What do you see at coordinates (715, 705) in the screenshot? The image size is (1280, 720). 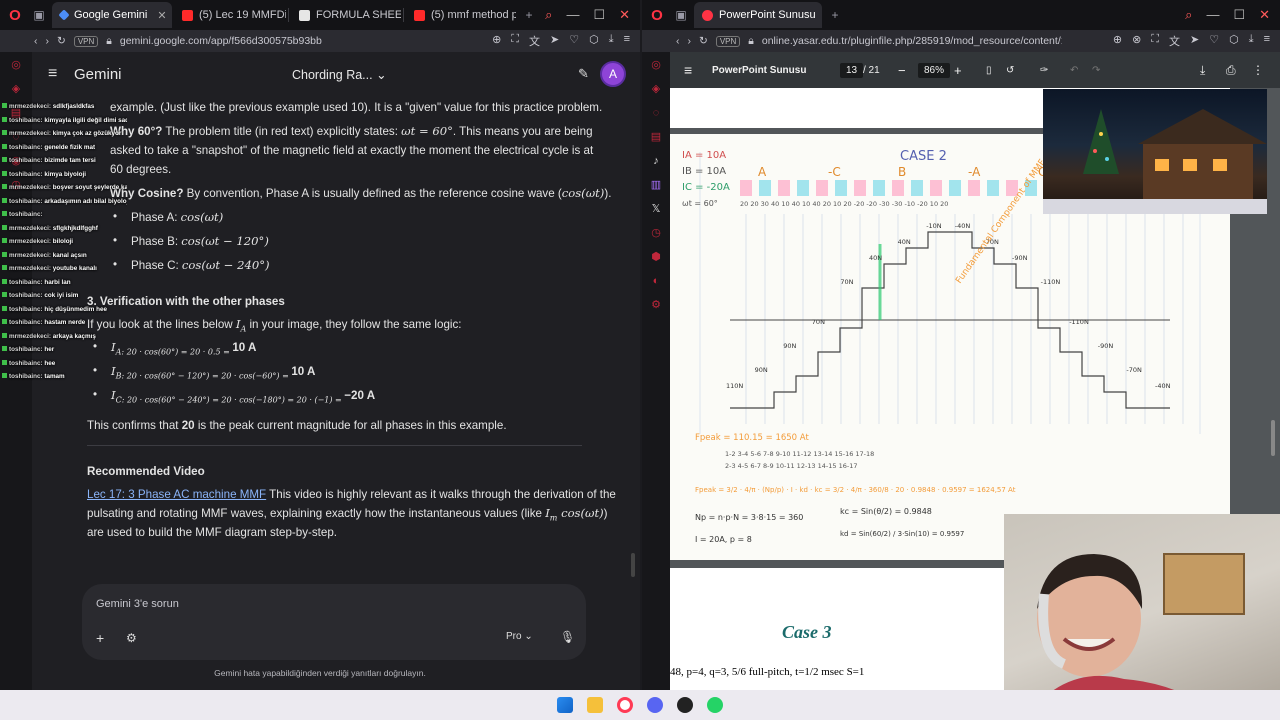 I see `whatsapp-icon` at bounding box center [715, 705].